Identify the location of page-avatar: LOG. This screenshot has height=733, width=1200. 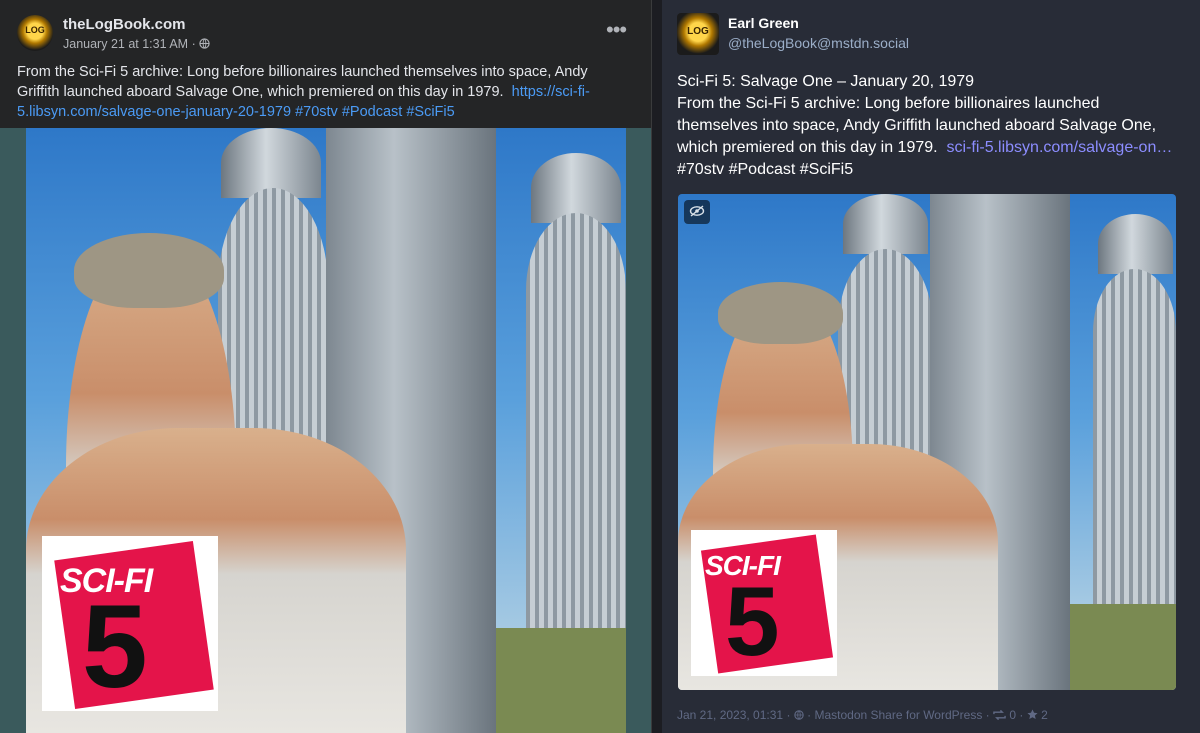
(35, 33).